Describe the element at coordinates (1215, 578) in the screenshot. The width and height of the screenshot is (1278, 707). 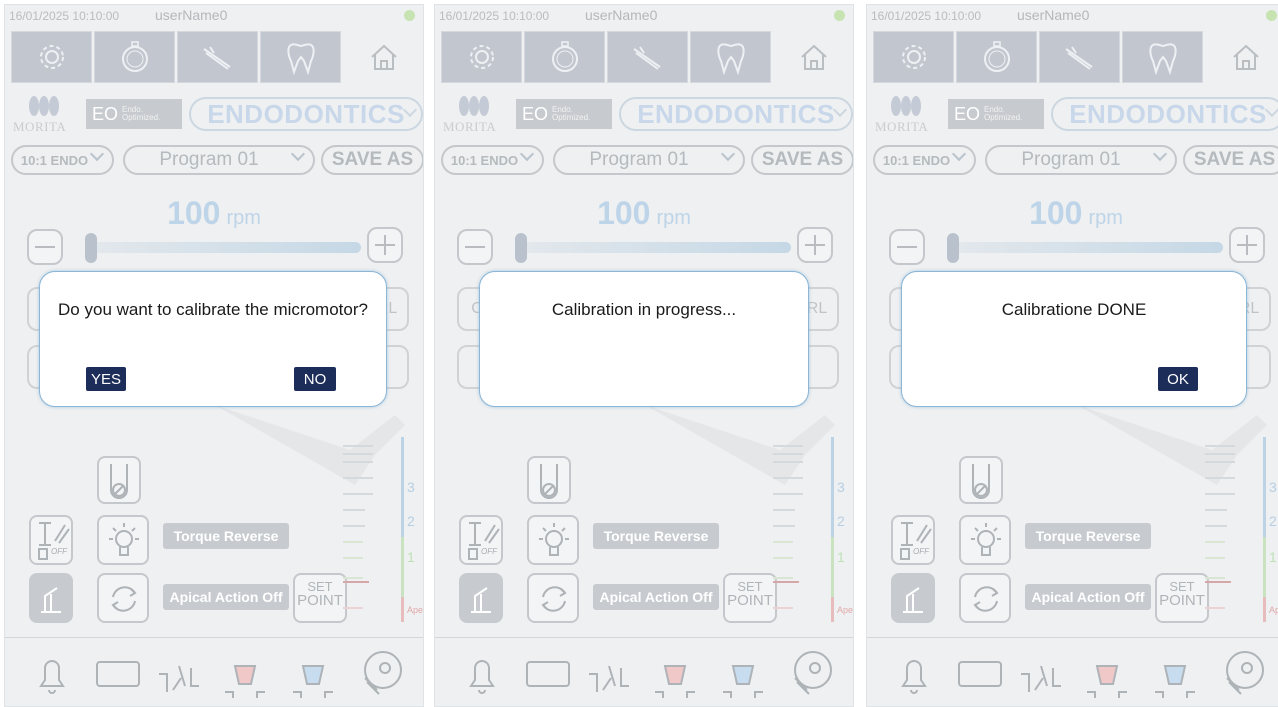
I see `scale-tick` at that location.